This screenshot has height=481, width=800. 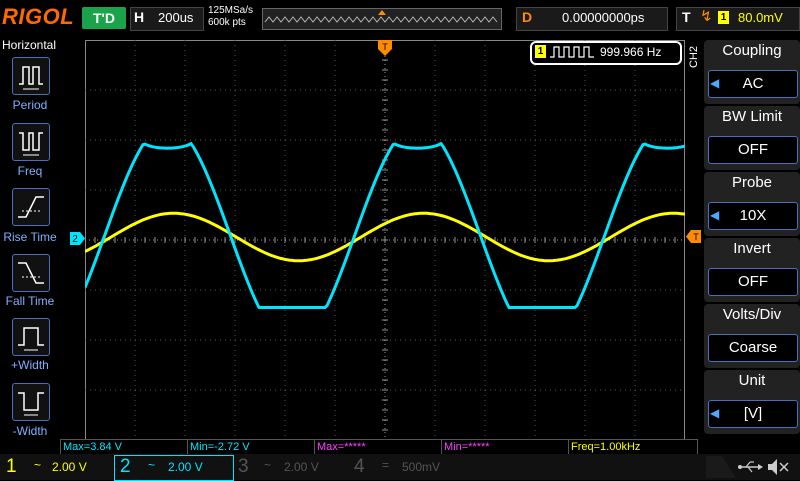 What do you see at coordinates (176, 17) in the screenshot?
I see `timebase-value: 200us` at bounding box center [176, 17].